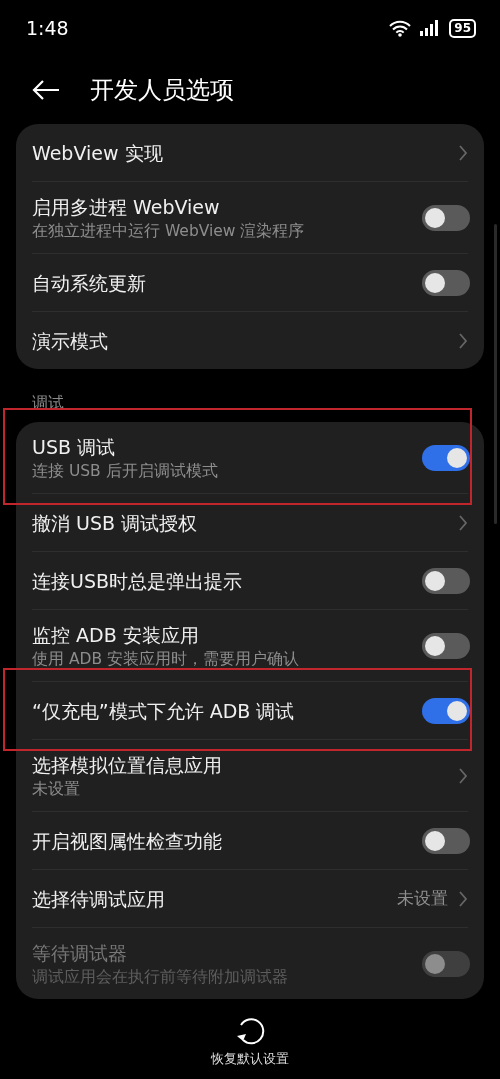 Image resolution: width=500 pixels, height=1079 pixels. Describe the element at coordinates (47, 28) in the screenshot. I see `status-time: 1:48` at that location.